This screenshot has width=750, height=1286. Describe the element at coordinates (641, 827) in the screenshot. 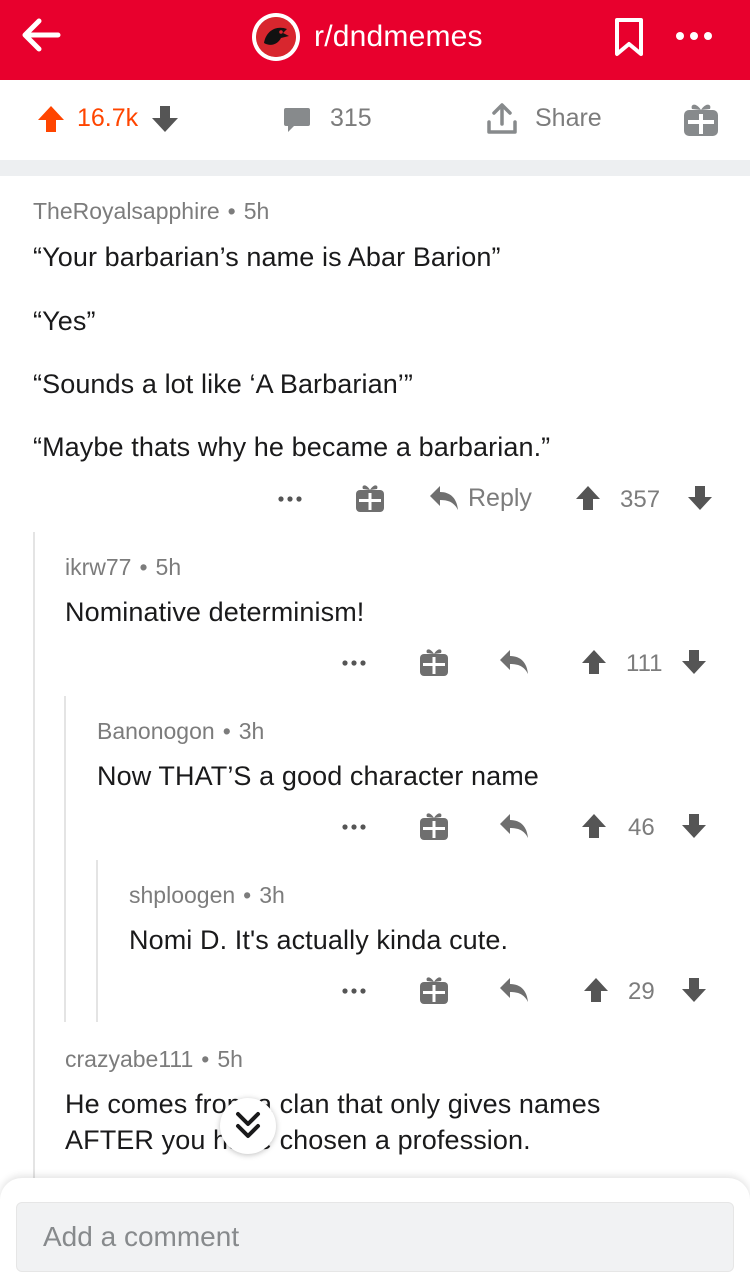

I see `comment-score: 46` at that location.